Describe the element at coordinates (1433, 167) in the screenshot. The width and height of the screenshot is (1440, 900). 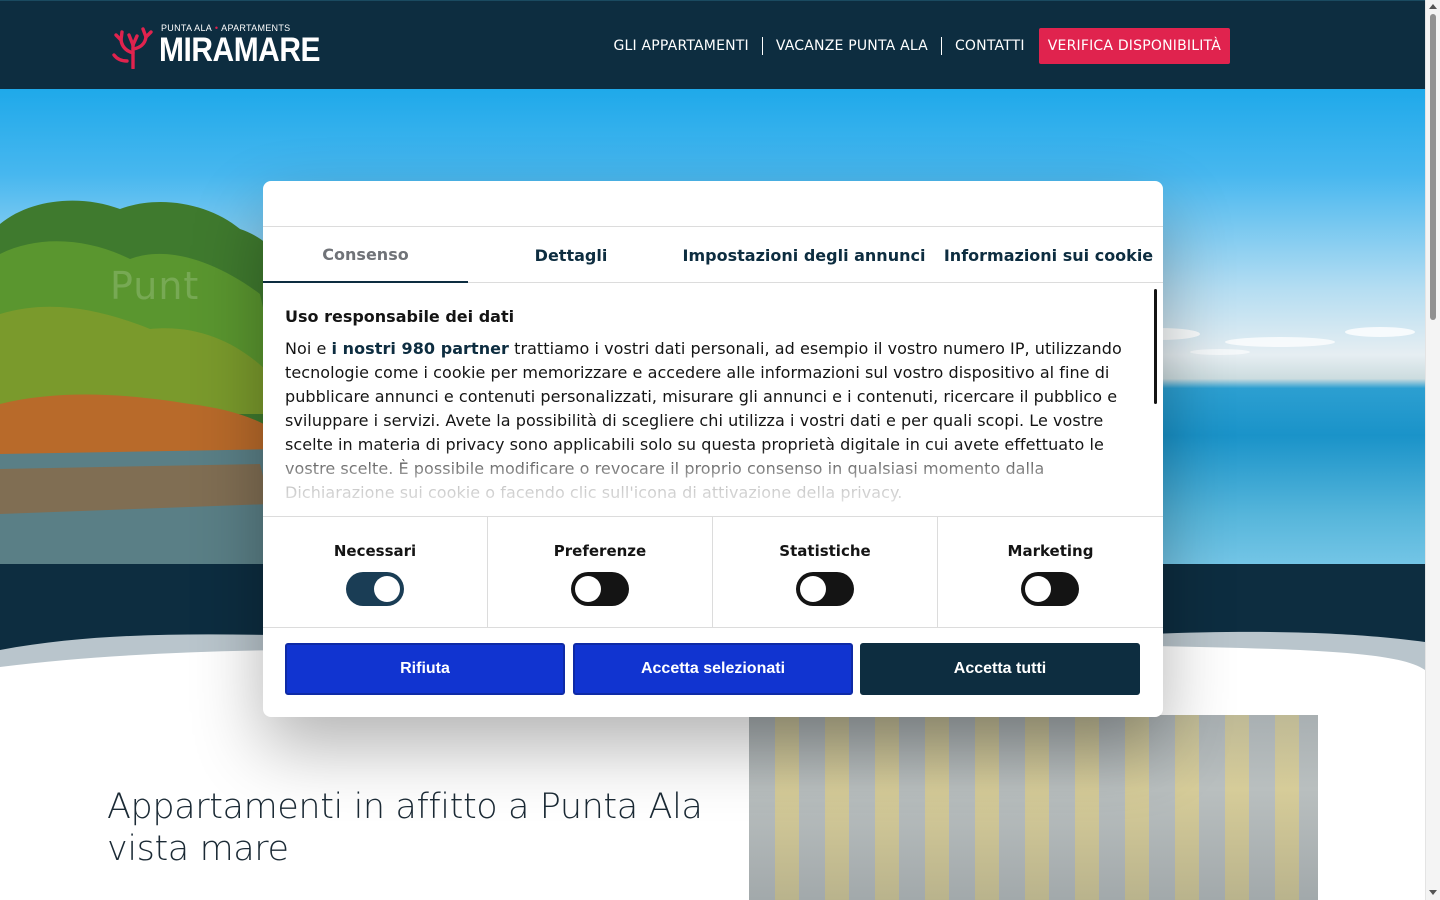
I see `scrollbar-thumb` at that location.